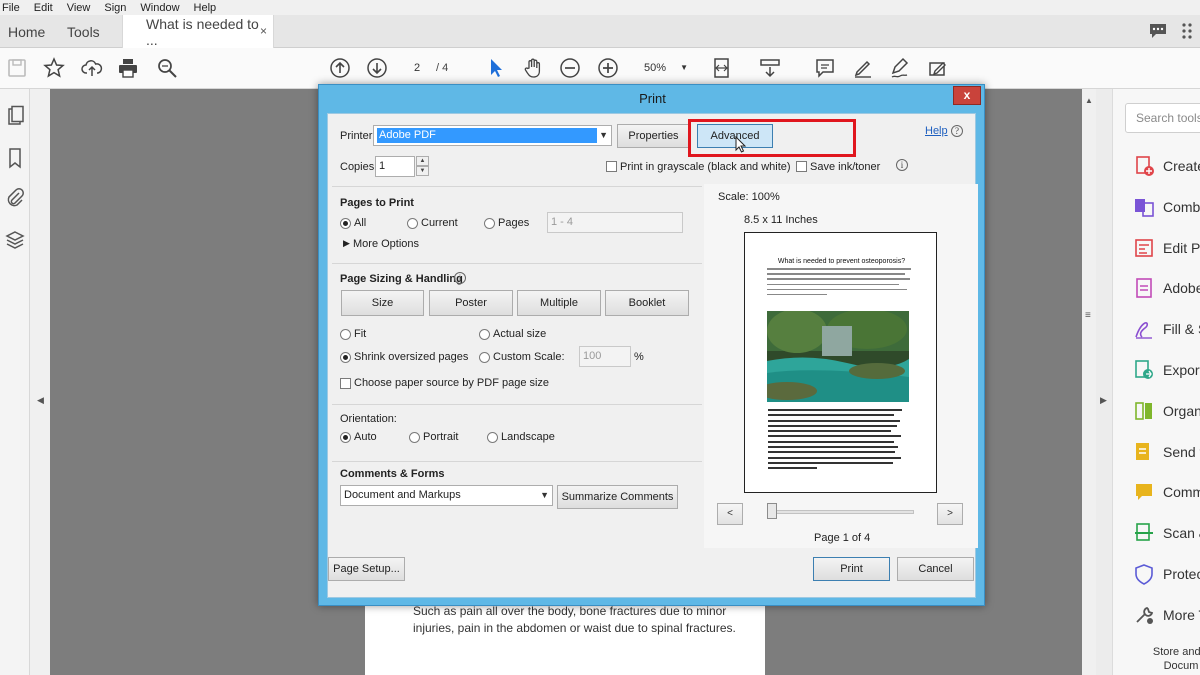 The height and width of the screenshot is (675, 1200). What do you see at coordinates (54, 68) in the screenshot?
I see `bookmark-star-icon` at bounding box center [54, 68].